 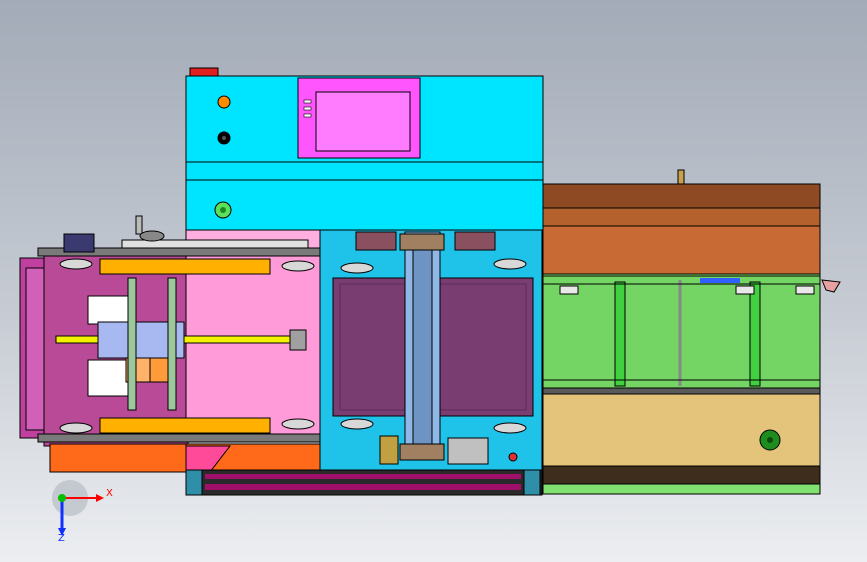 What do you see at coordinates (185, 458) in the screenshot?
I see `left-orange-base` at bounding box center [185, 458].